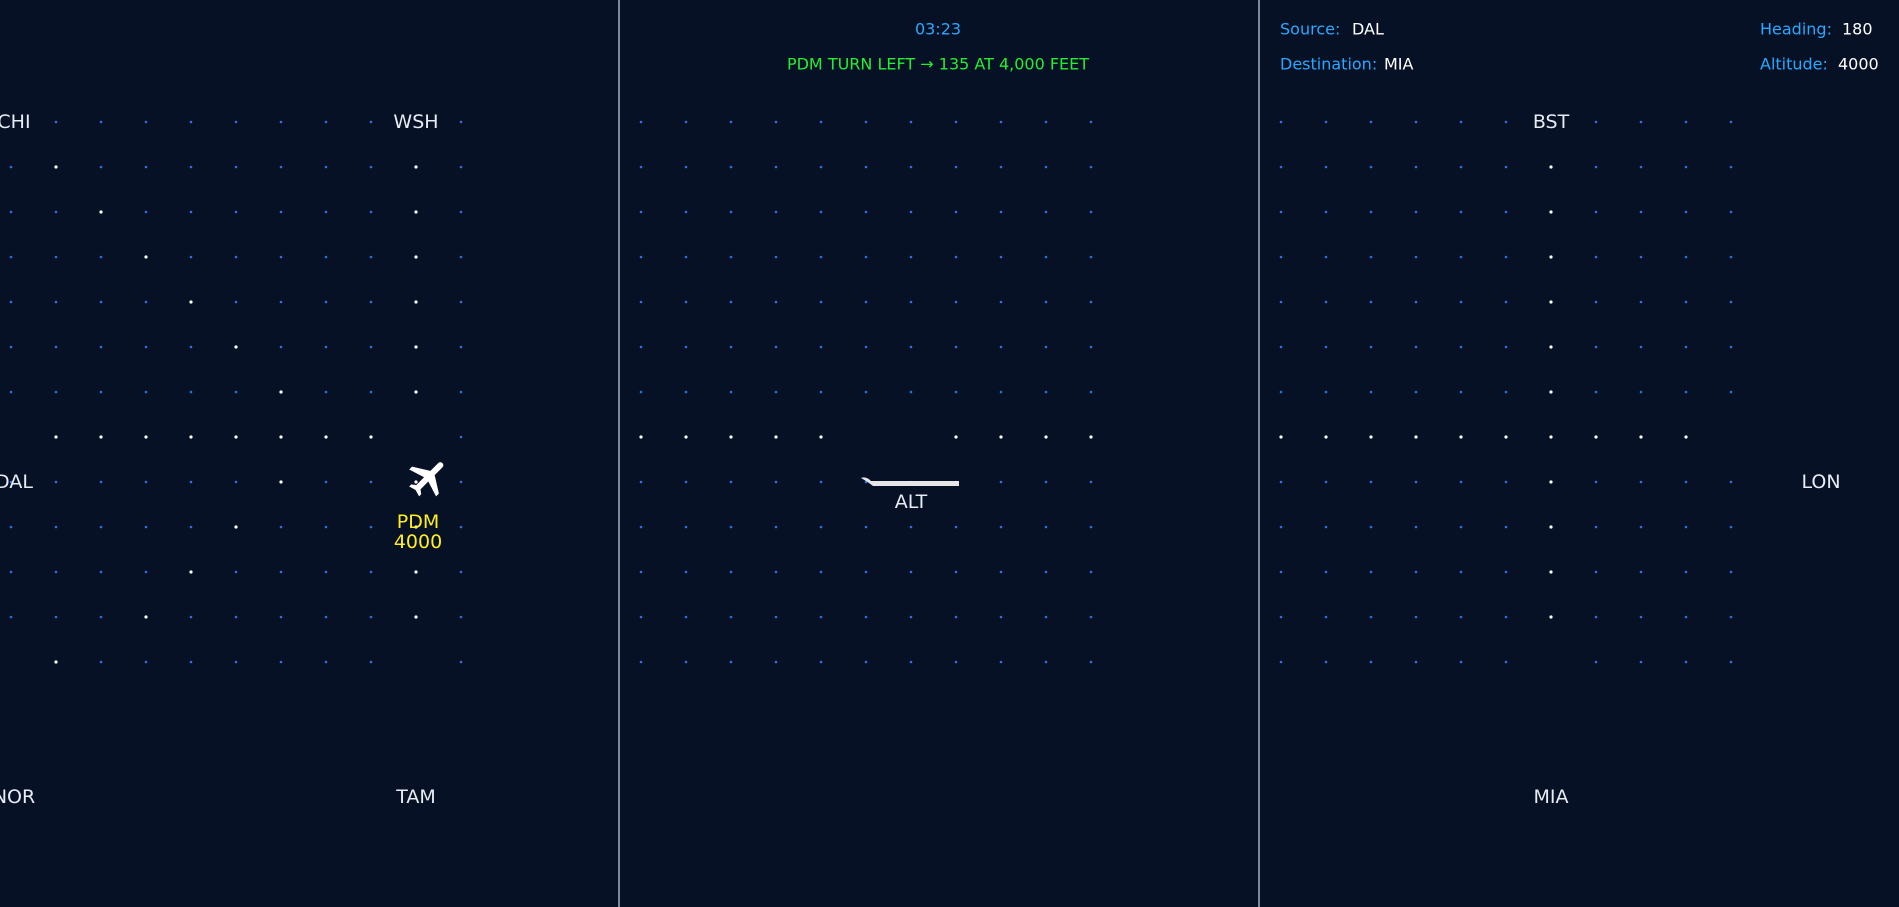  I want to click on waypoint-chi: CHI, so click(15, 122).